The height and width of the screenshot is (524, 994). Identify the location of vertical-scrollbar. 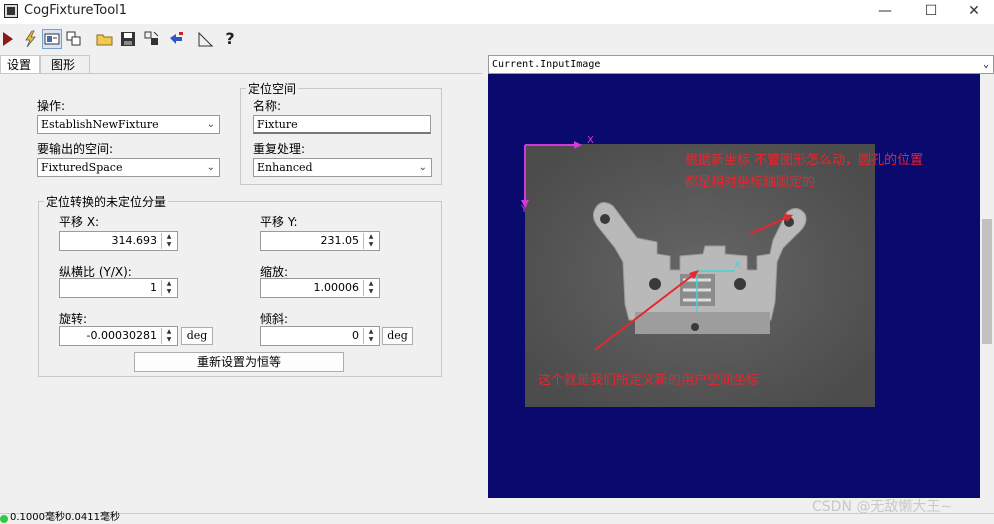
(987, 286).